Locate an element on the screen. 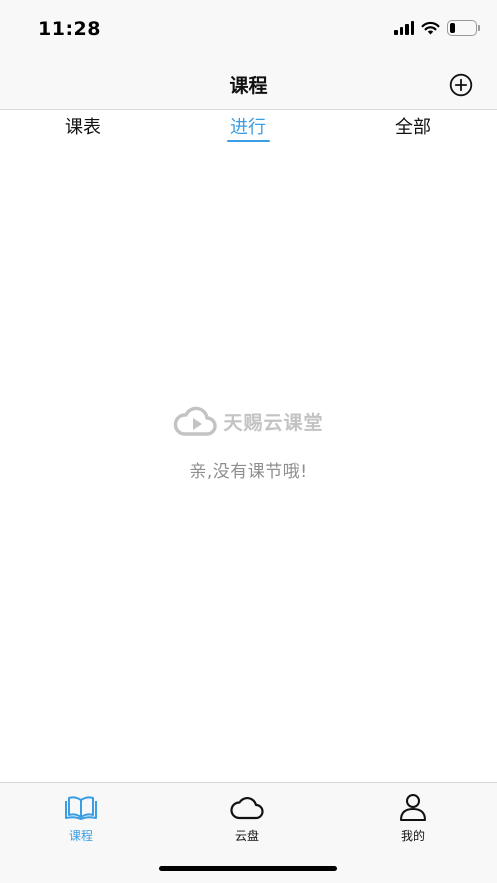 This screenshot has height=883, width=497. tab-bar-item-cloud-drive: 云盘 is located at coordinates (247, 818).